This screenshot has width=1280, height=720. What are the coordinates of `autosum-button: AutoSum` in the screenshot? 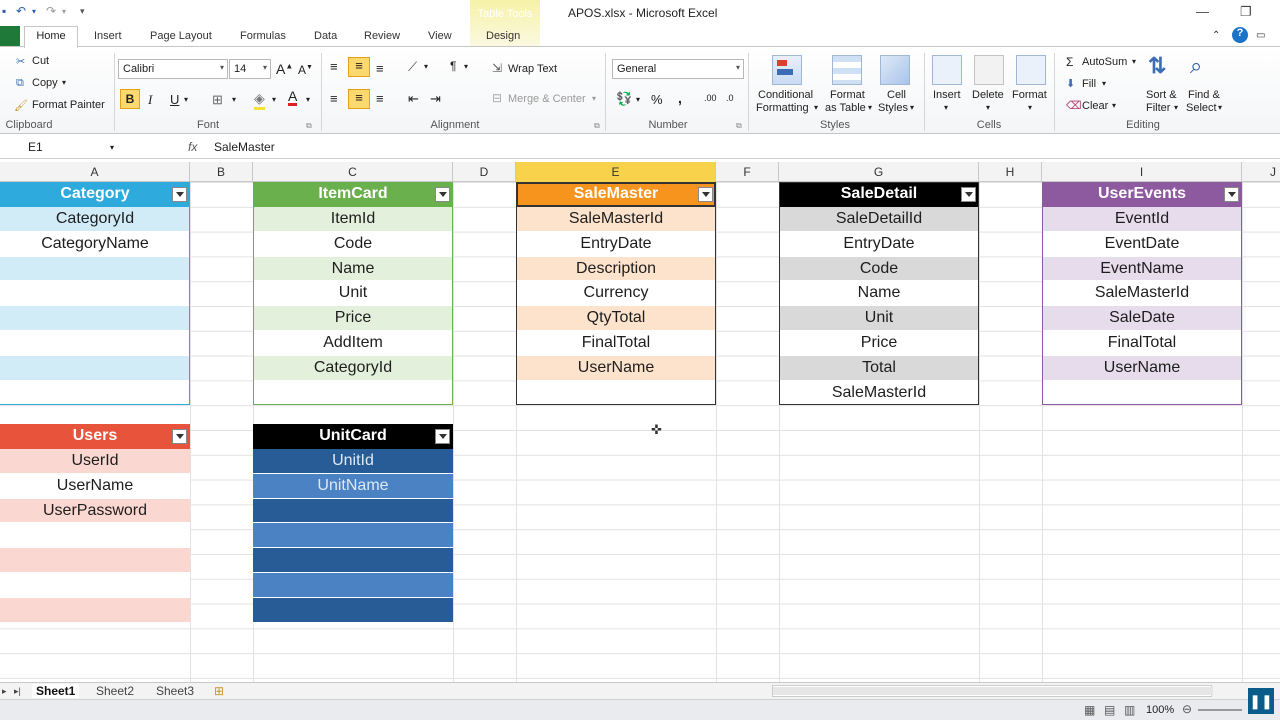 It's located at (1104, 62).